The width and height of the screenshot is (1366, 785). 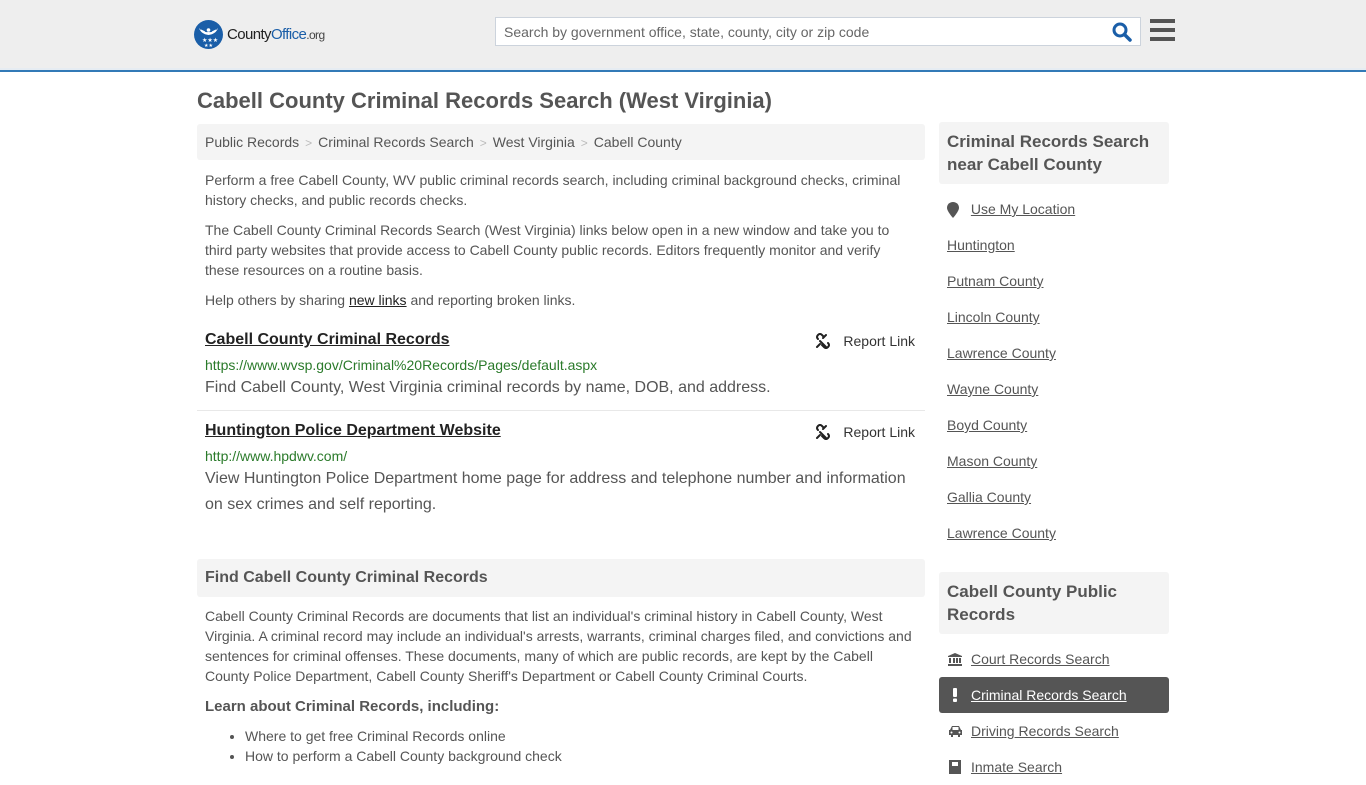 I want to click on nearby-link-wayne-county: Wayne County, so click(x=992, y=389).